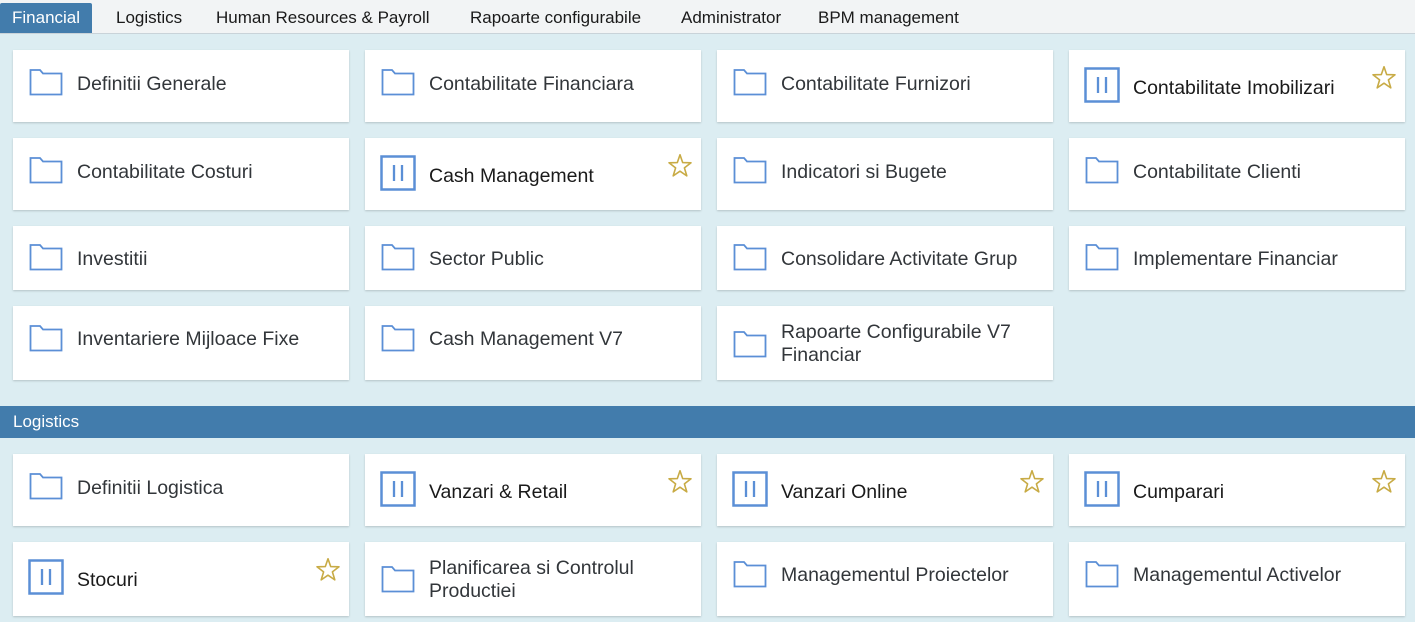 Image resolution: width=1415 pixels, height=622 pixels. Describe the element at coordinates (731, 18) in the screenshot. I see `tab-administrator: Administrator` at that location.